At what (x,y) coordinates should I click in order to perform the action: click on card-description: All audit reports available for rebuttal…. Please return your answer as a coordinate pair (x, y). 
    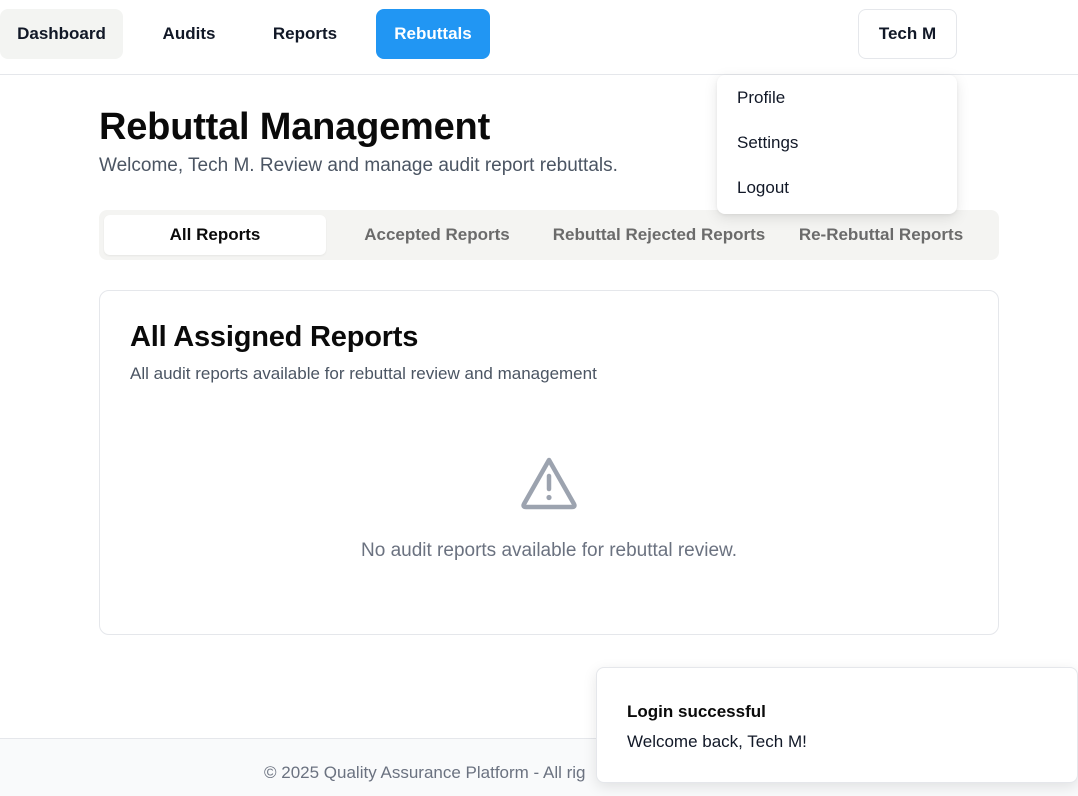
    Looking at the image, I should click on (363, 373).